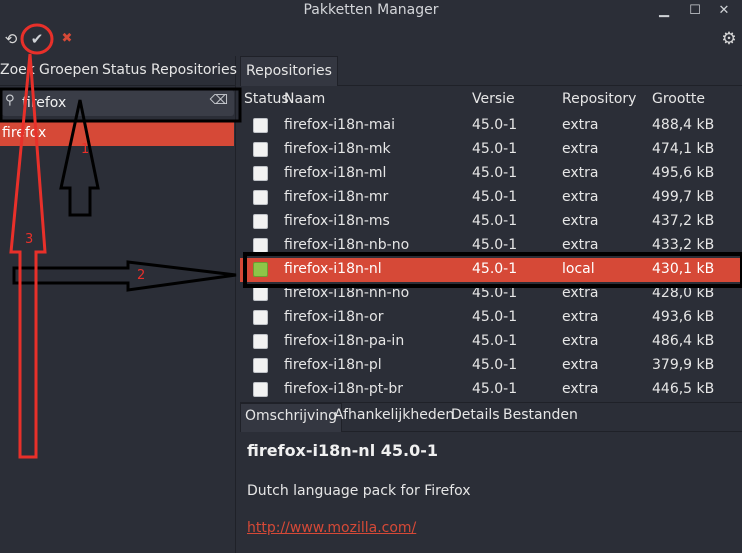  What do you see at coordinates (493, 99) in the screenshot?
I see `column-version: Versie` at bounding box center [493, 99].